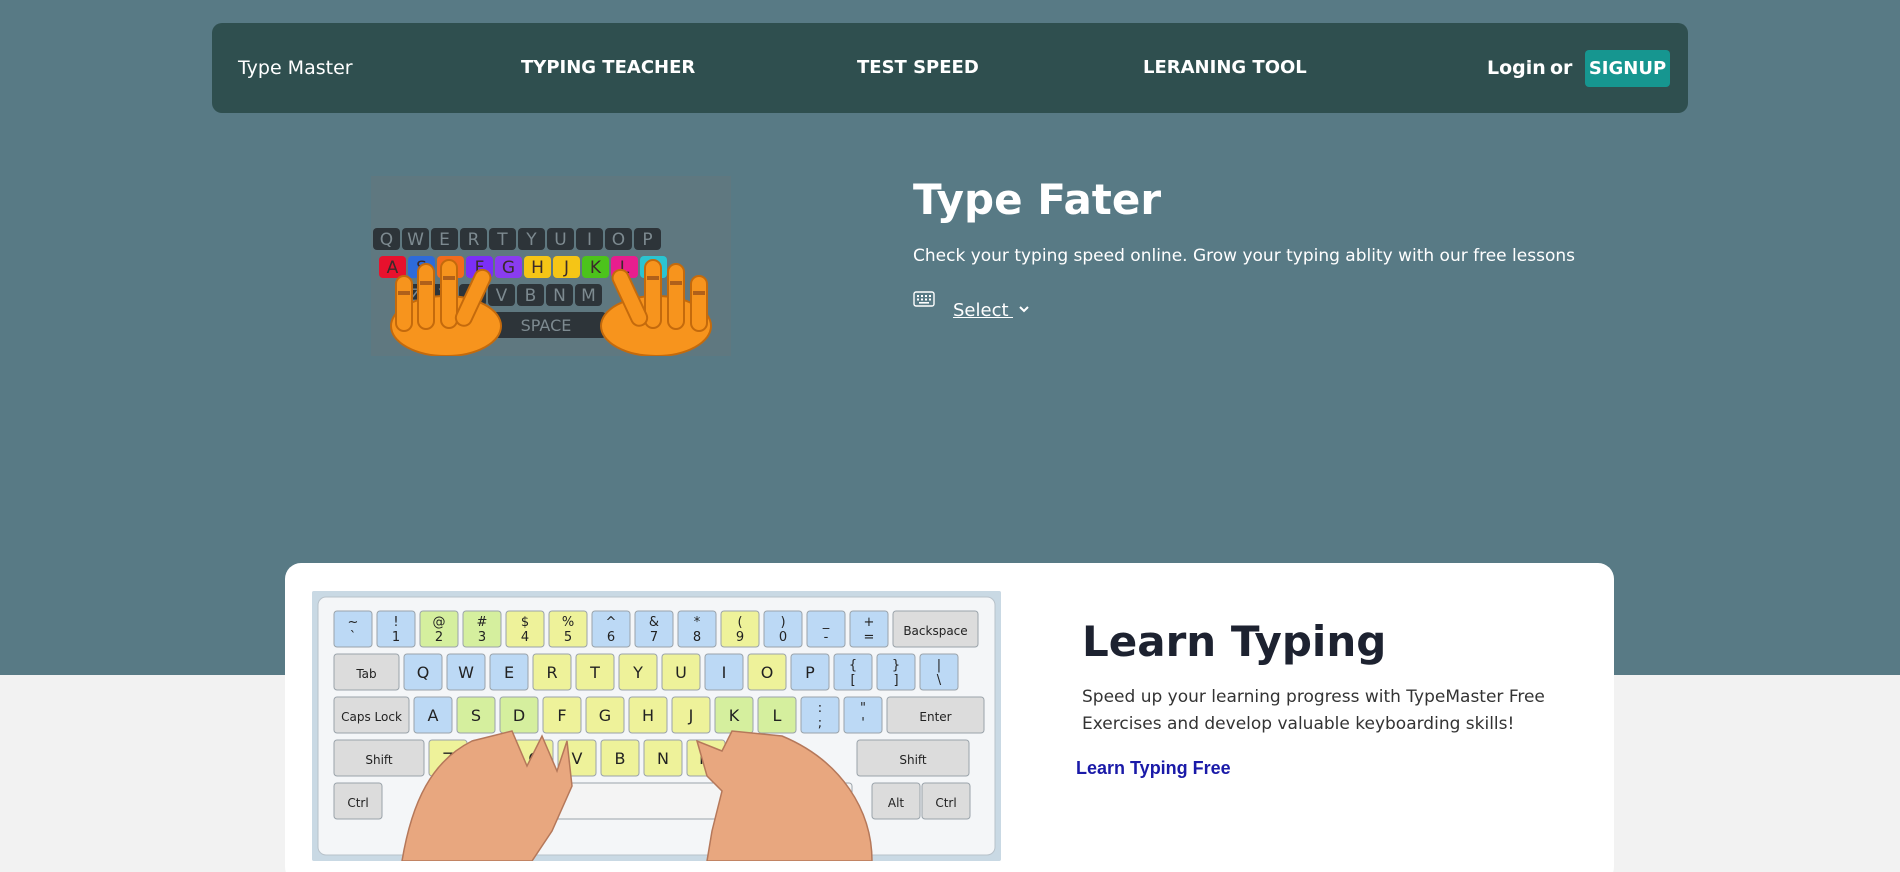 The image size is (1900, 872). What do you see at coordinates (594, 672) in the screenshot?
I see `learn-key-label: T` at bounding box center [594, 672].